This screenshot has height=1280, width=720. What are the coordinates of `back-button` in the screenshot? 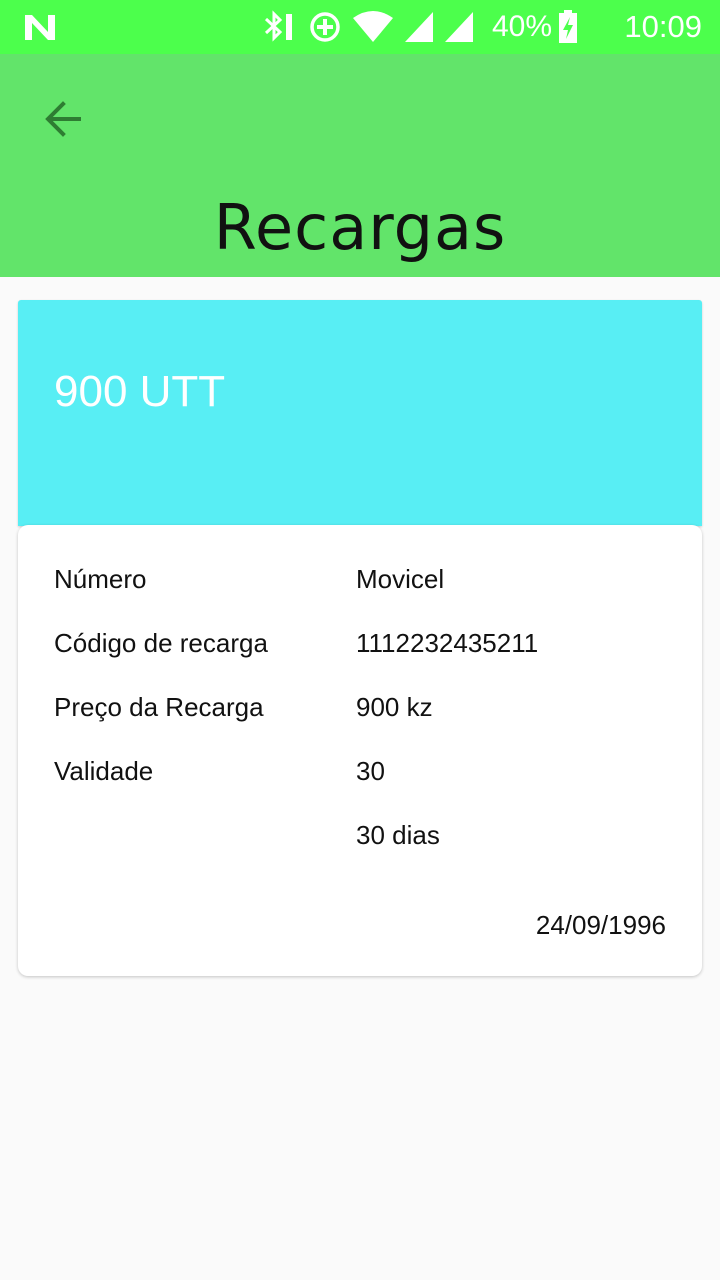 It's located at (63, 119).